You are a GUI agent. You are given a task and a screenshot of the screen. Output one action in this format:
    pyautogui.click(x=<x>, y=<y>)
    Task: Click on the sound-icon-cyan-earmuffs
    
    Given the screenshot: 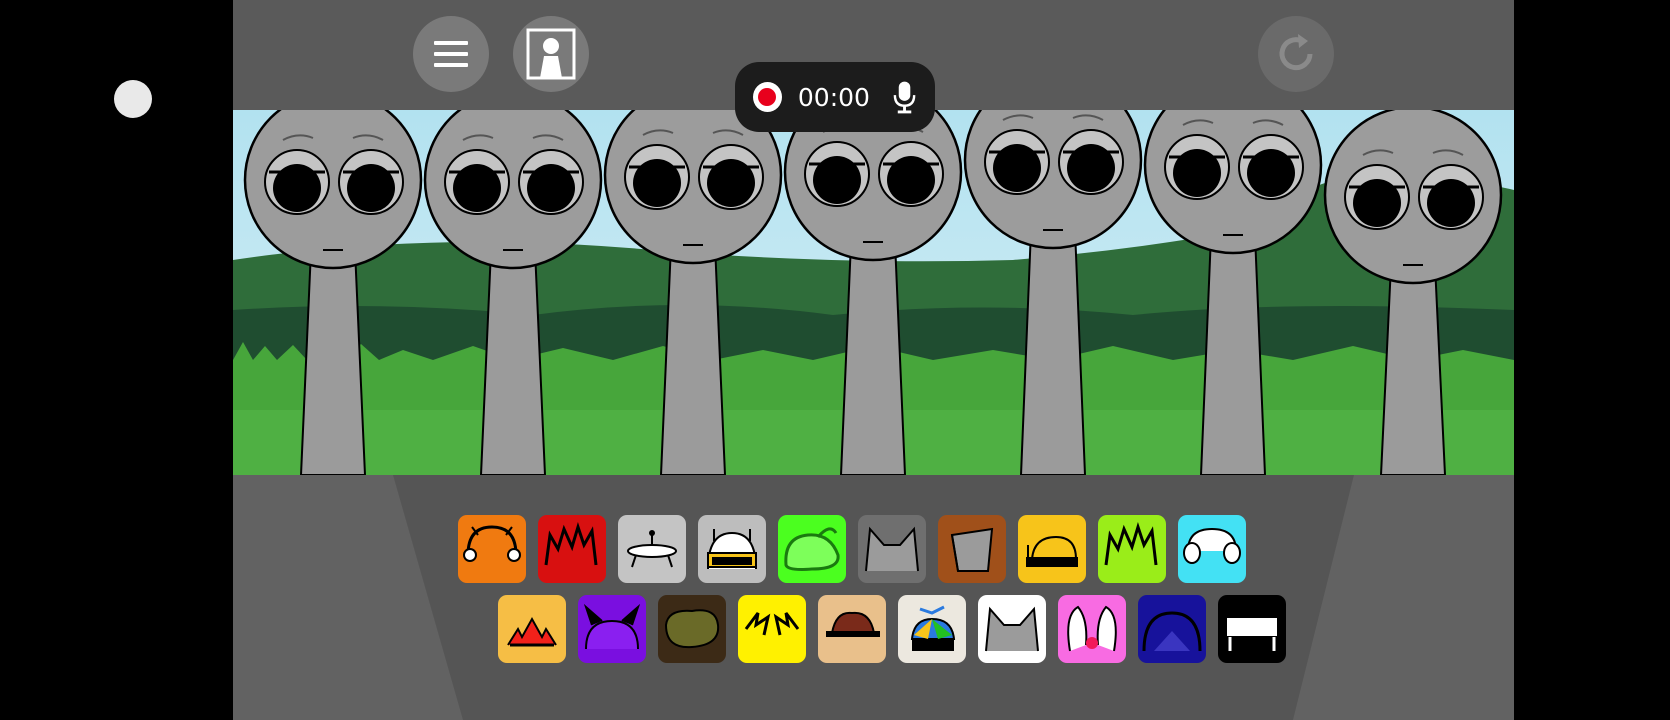 What is the action you would take?
    pyautogui.click(x=1212, y=549)
    